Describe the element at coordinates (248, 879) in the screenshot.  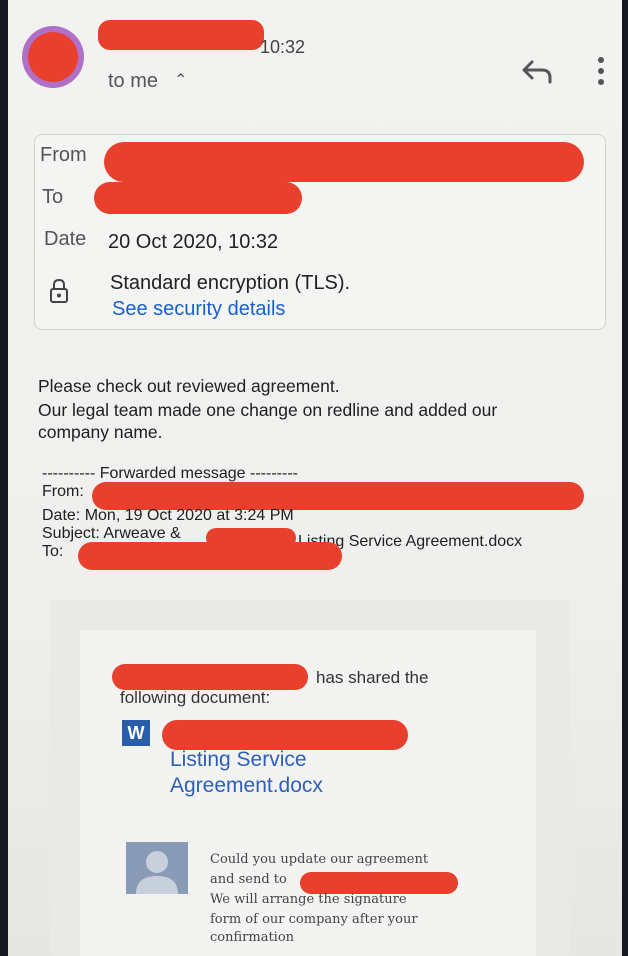
I see `note-line: and send to` at that location.